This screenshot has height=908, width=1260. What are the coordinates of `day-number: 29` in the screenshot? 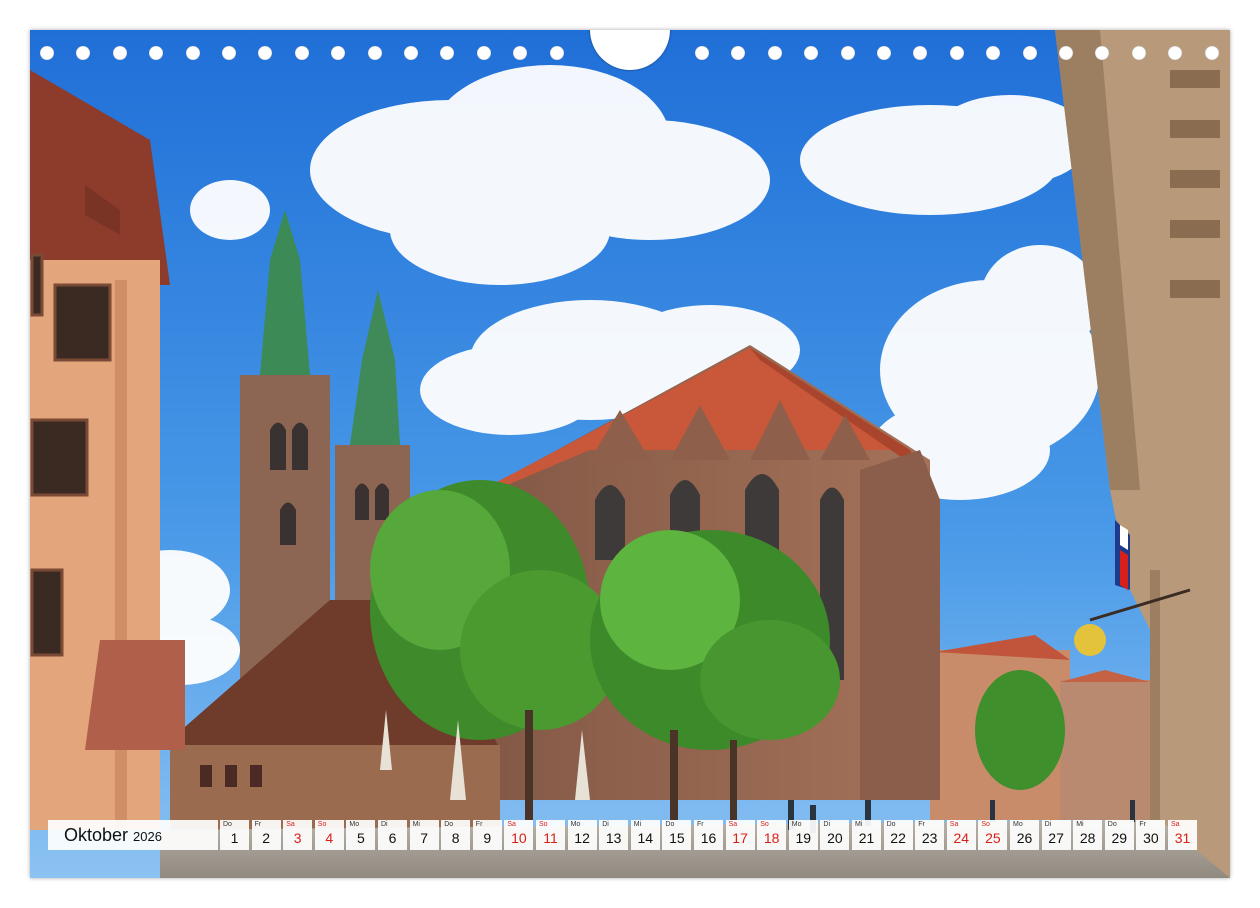 It's located at (1119, 838).